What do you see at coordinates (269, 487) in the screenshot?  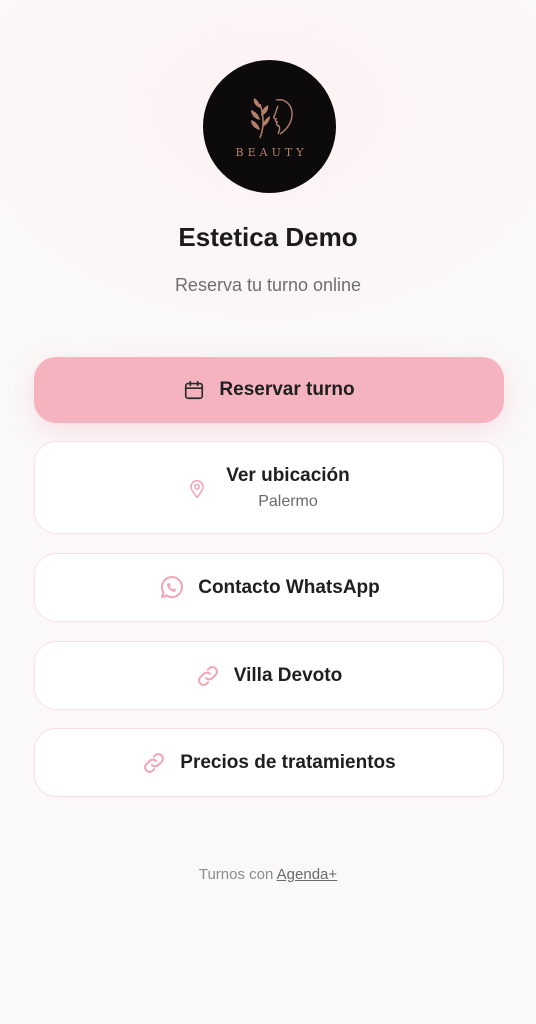 I see `location-button: Ver ubicación Palermo` at bounding box center [269, 487].